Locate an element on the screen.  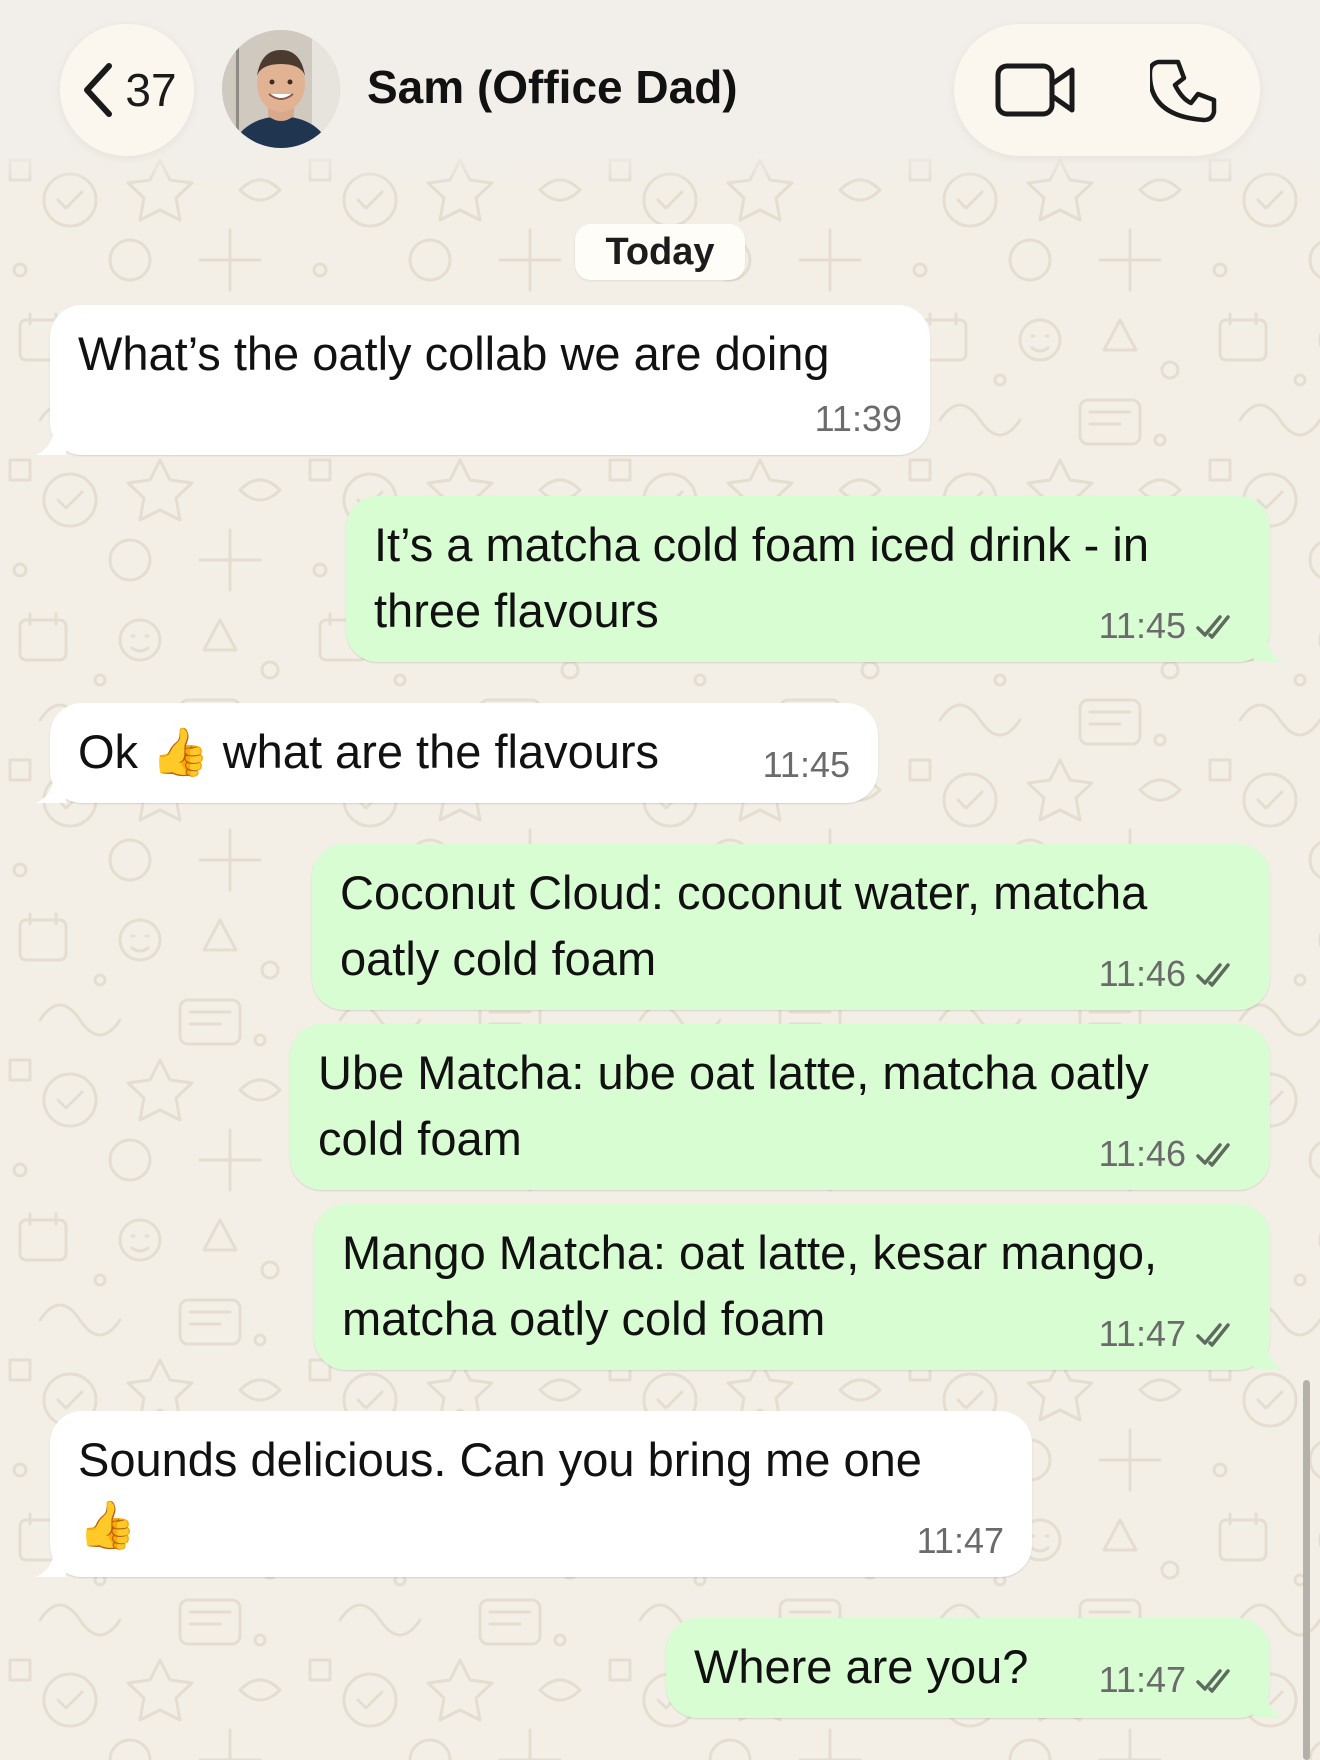
voice-call-button is located at coordinates (1183, 93).